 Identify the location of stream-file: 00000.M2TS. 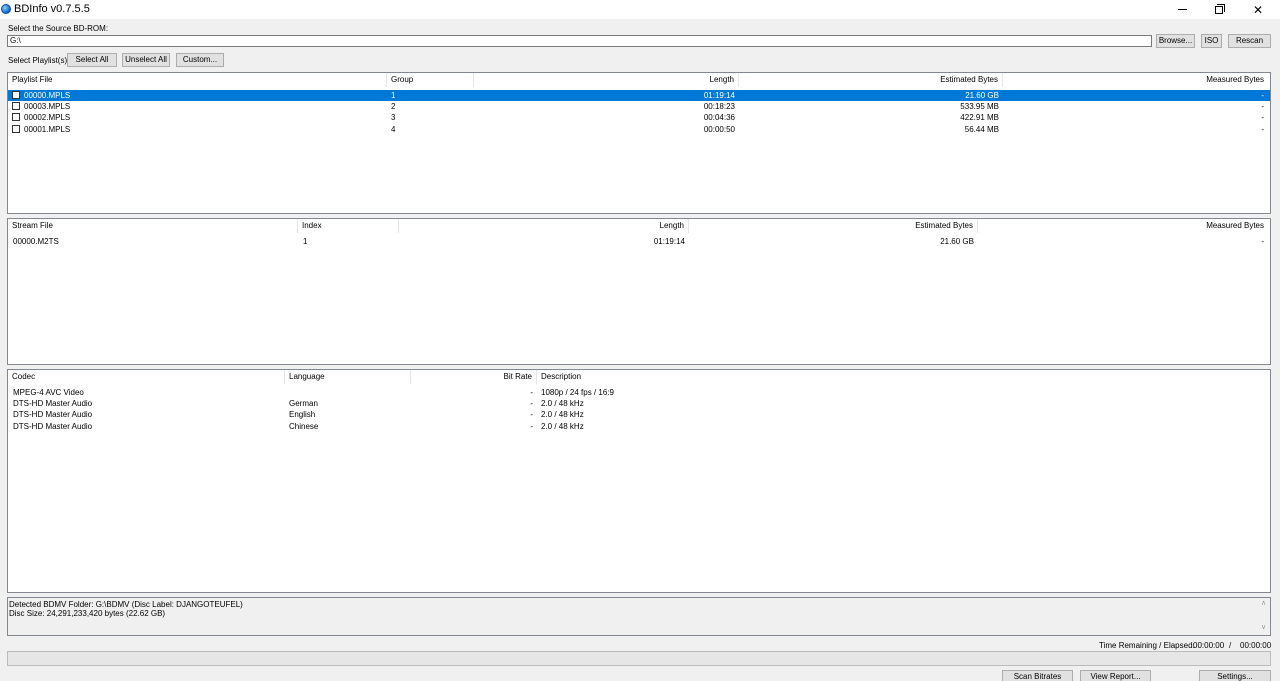
(36, 241).